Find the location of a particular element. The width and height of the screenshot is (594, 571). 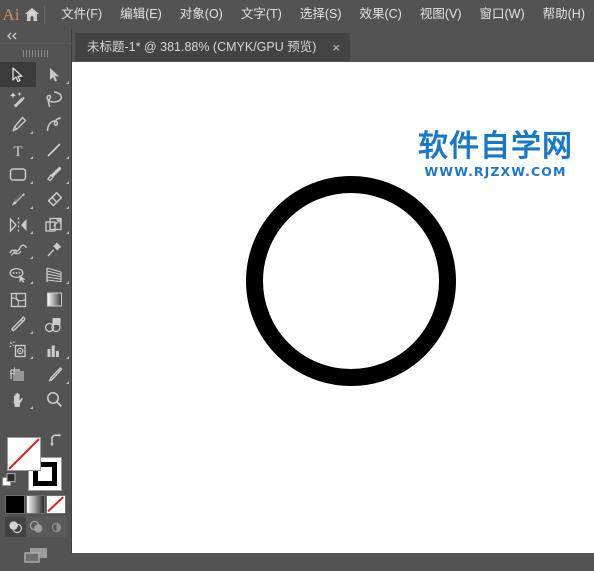

eyedropper-tool is located at coordinates (18, 324).